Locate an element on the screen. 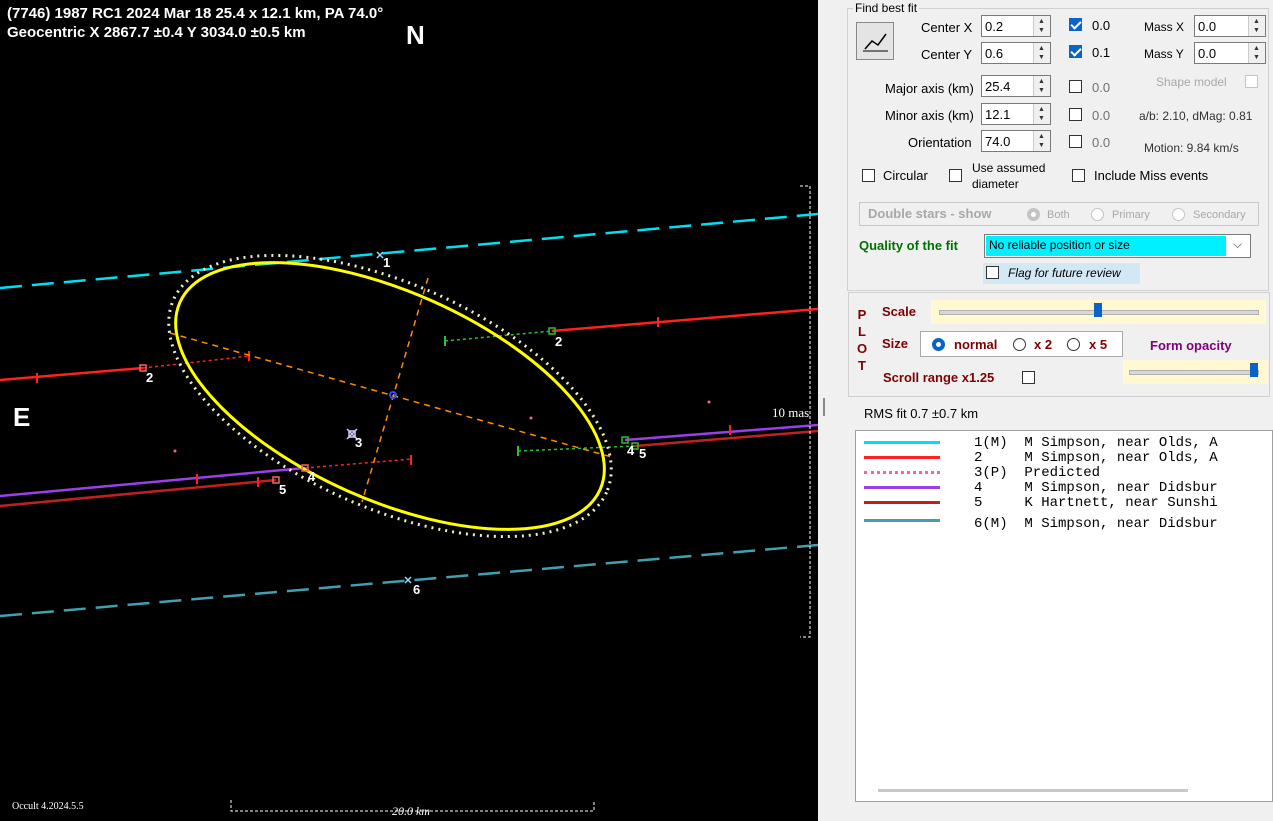 Image resolution: width=1273 pixels, height=821 pixels. size-x5-radio is located at coordinates (1073, 344).